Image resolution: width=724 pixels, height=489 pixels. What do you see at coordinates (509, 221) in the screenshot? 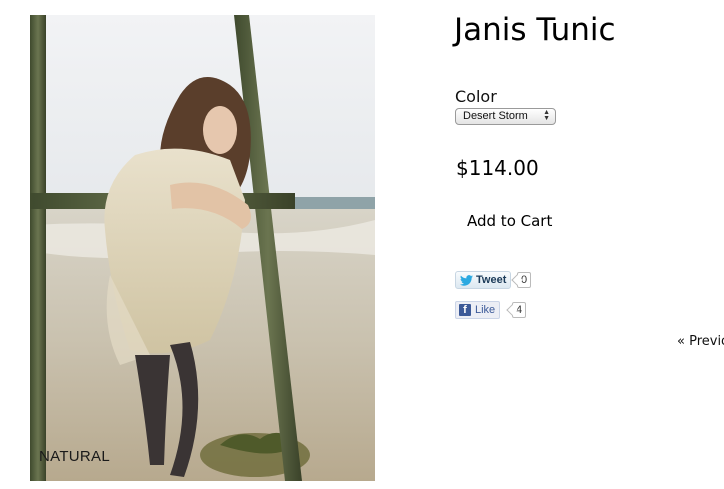
I see `add-to-cart-button: Add to Cart` at bounding box center [509, 221].